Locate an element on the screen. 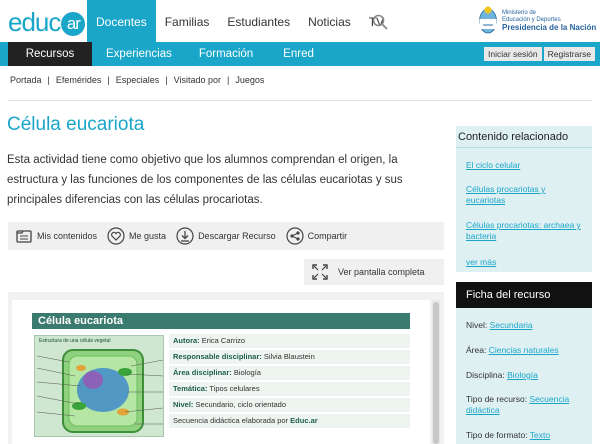 The image size is (600, 444). like-button: Me gusta is located at coordinates (136, 236).